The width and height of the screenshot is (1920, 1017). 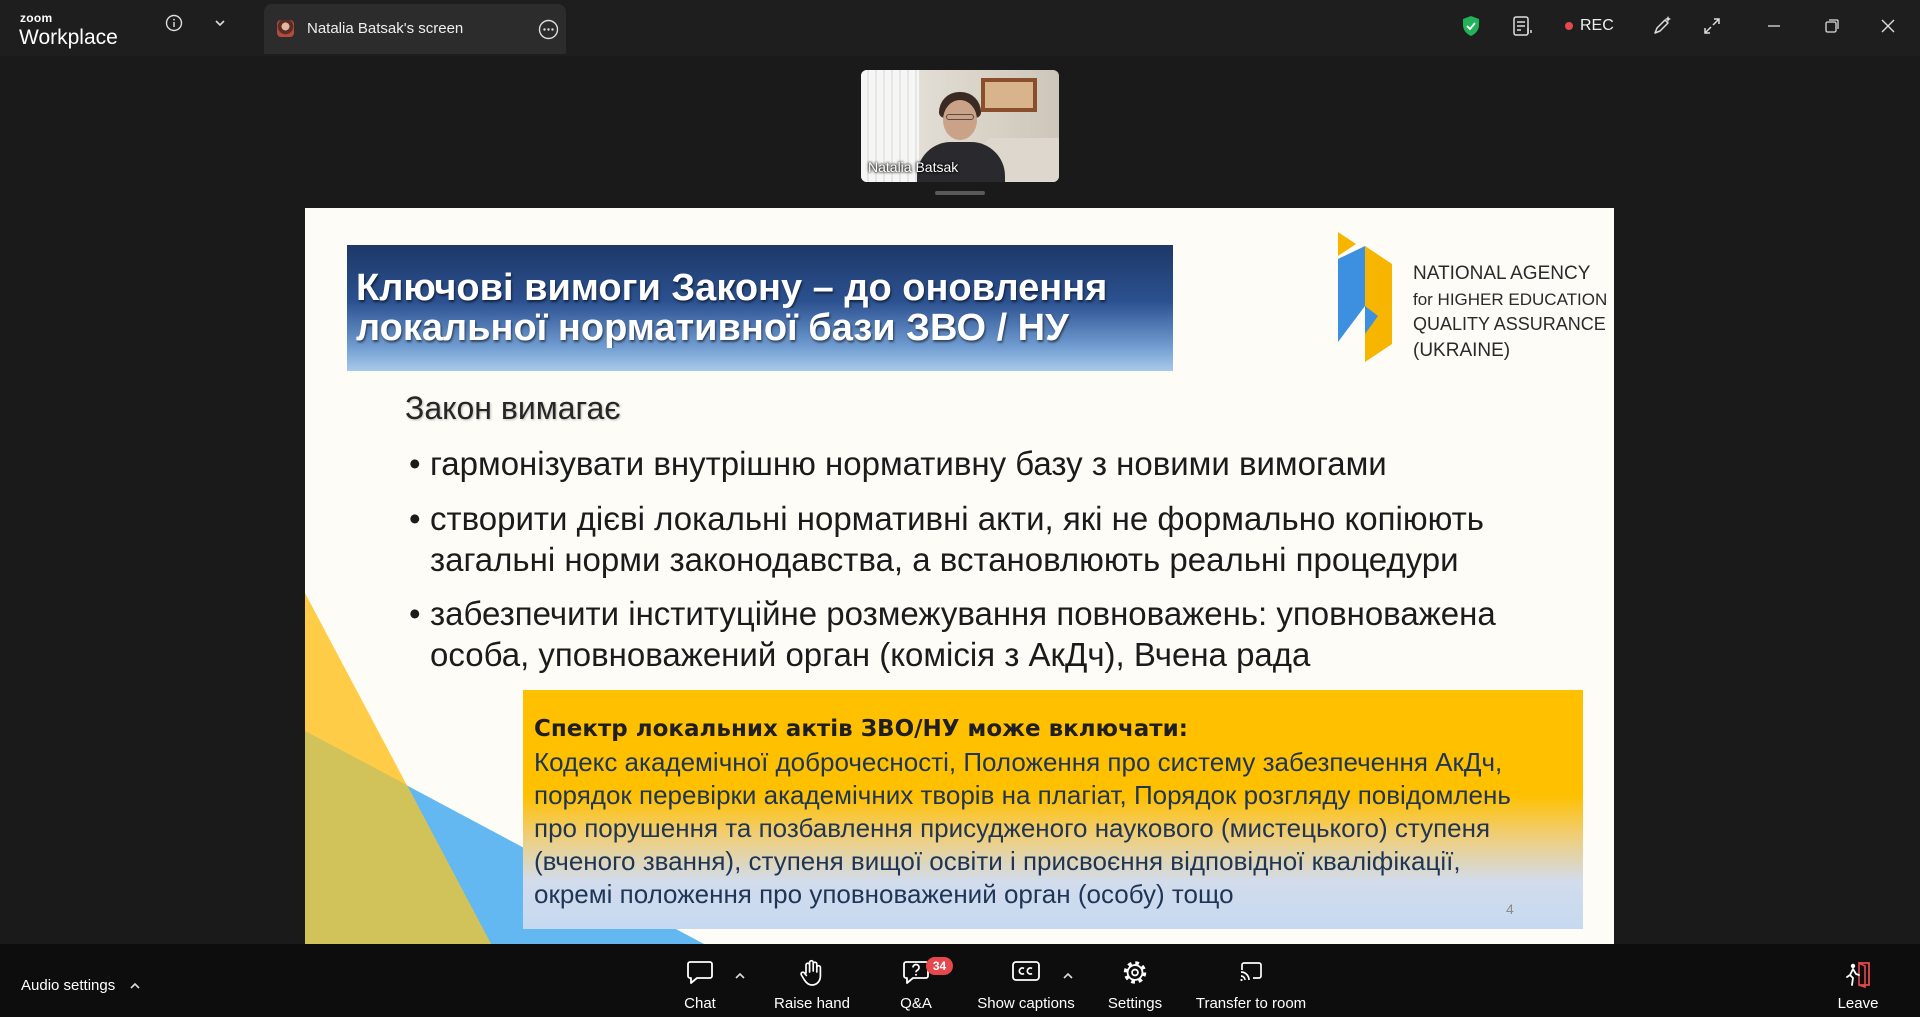 I want to click on more-options-icon, so click(x=548, y=29).